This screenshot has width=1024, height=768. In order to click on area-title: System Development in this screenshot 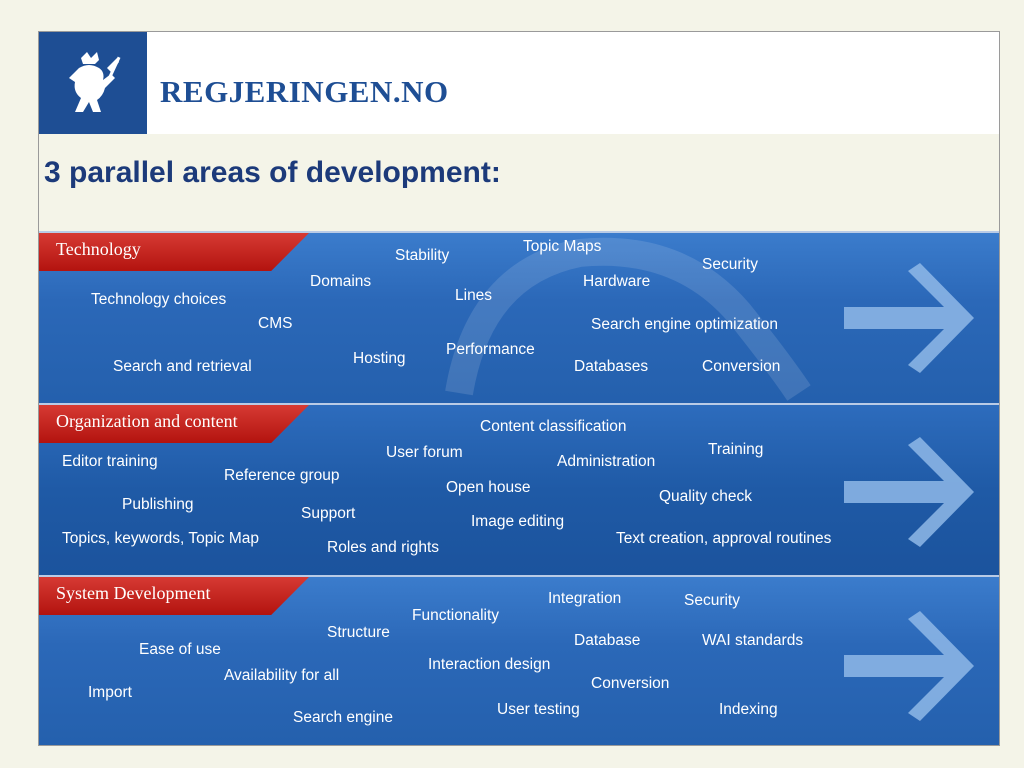, I will do `click(133, 593)`.